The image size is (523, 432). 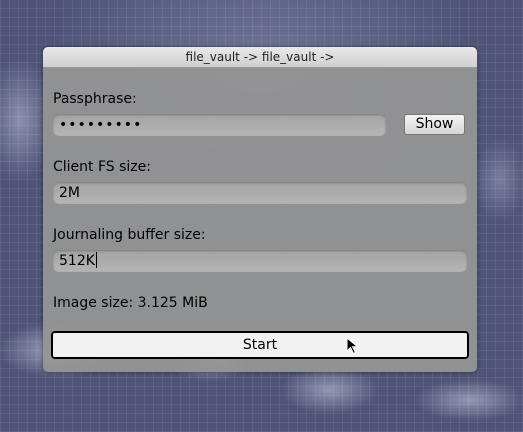 What do you see at coordinates (219, 125) in the screenshot?
I see `passphrase-input: •••••••••` at bounding box center [219, 125].